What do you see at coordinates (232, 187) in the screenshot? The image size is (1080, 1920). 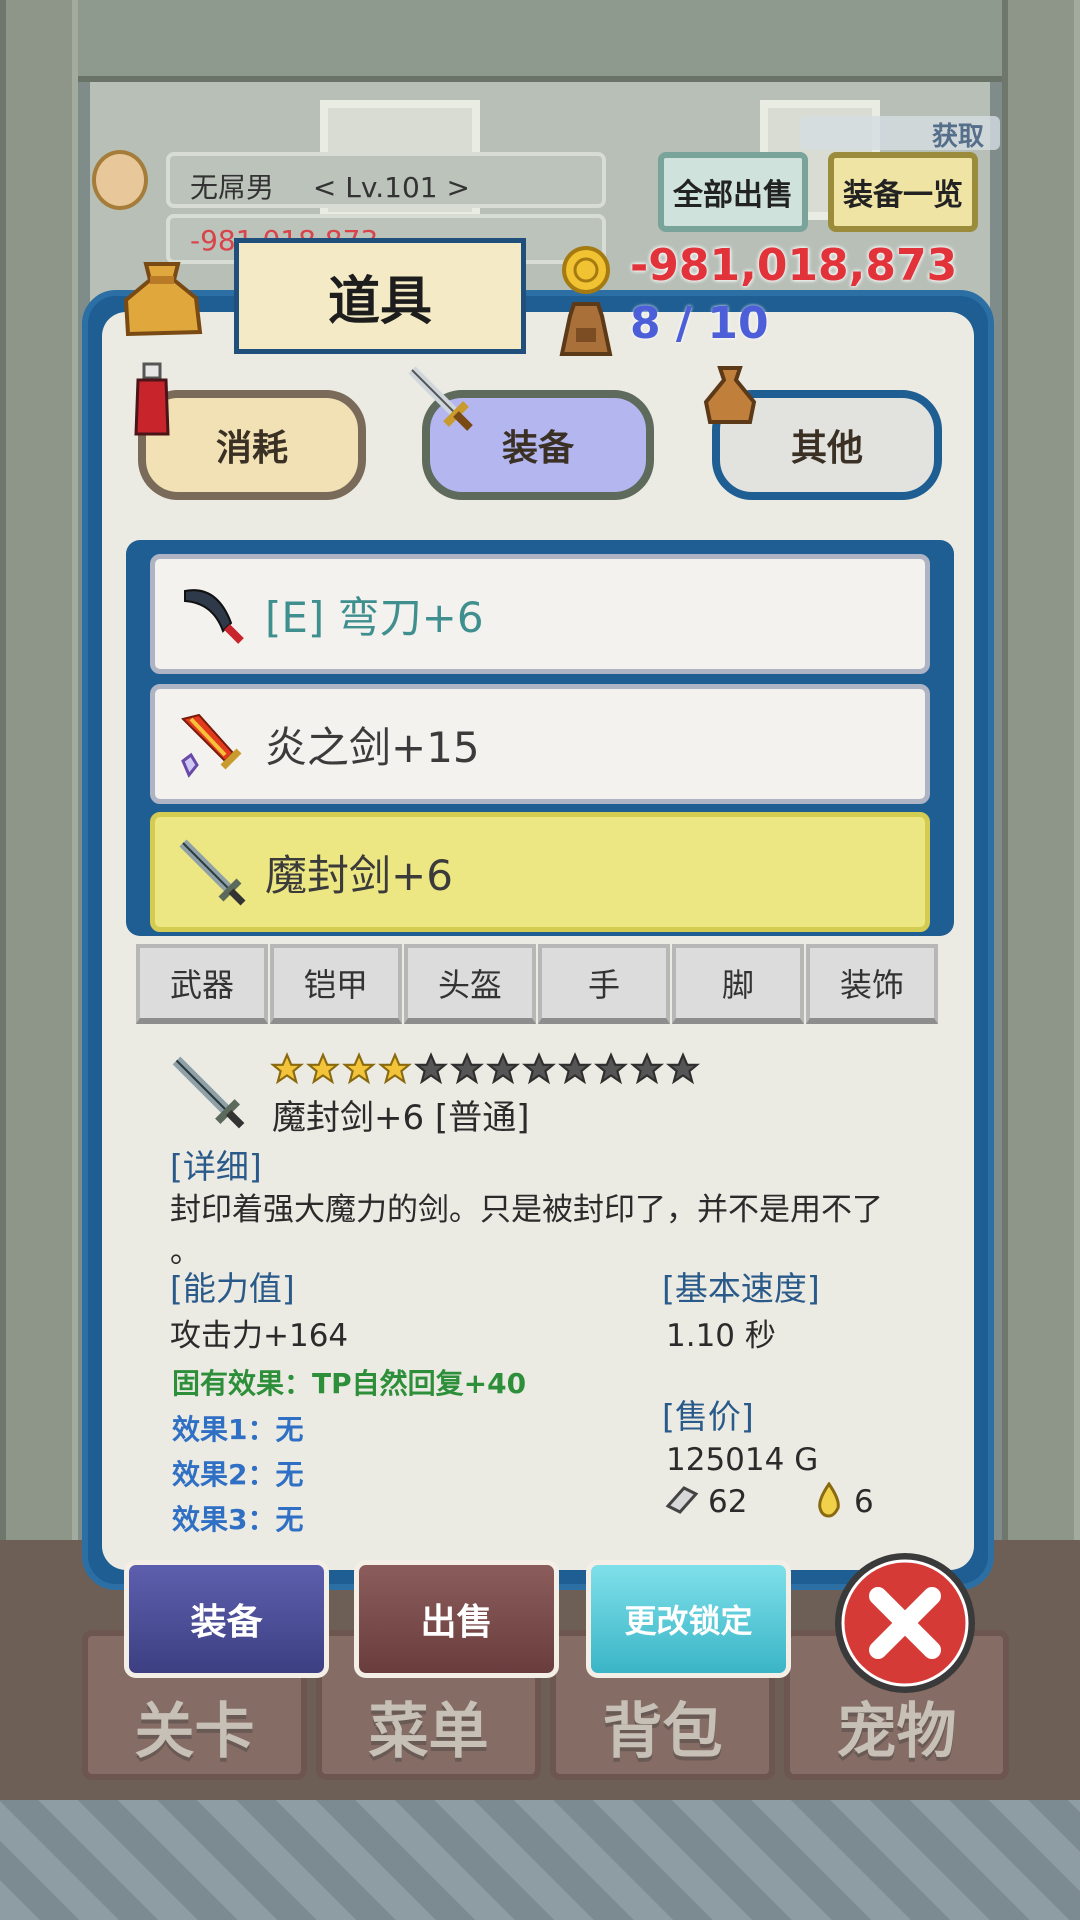 I see `player-name: 无屌男` at bounding box center [232, 187].